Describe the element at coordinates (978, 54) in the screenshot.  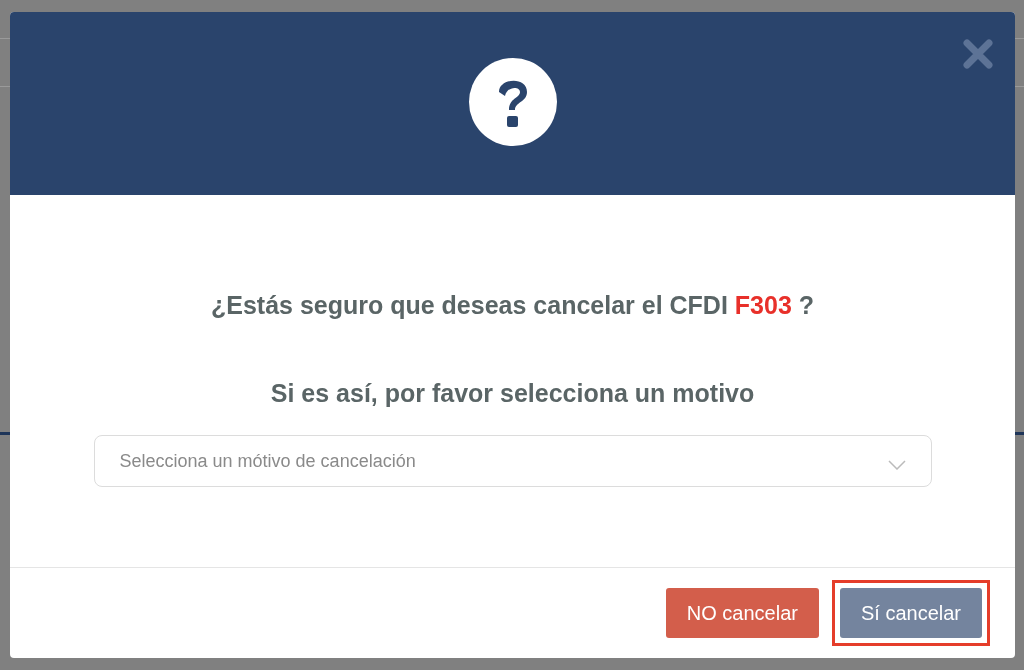
I see `close-button` at that location.